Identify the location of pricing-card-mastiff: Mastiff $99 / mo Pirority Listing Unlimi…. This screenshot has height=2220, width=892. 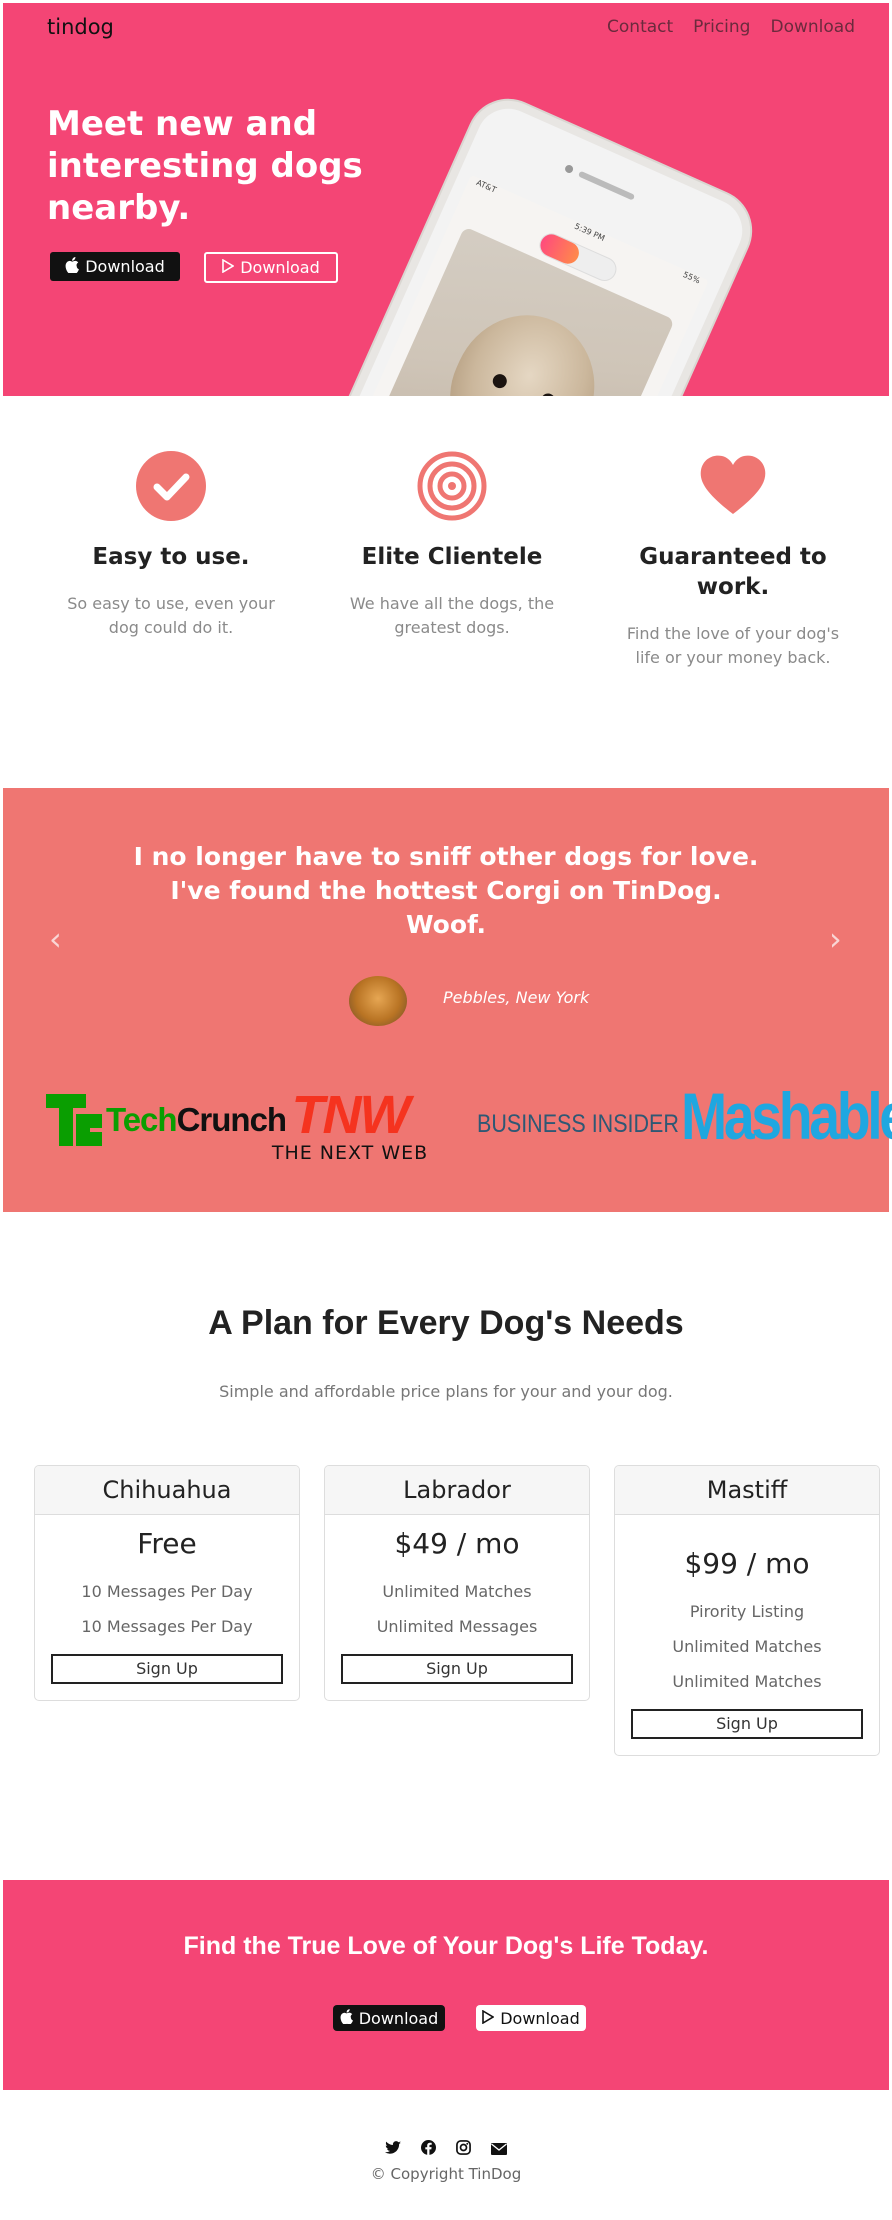
(747, 1610).